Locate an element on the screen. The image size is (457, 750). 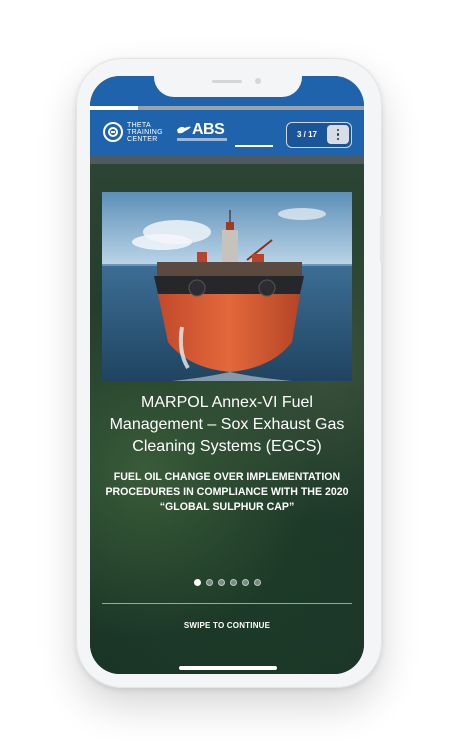
abs-logo: ABS is located at coordinates (208, 129).